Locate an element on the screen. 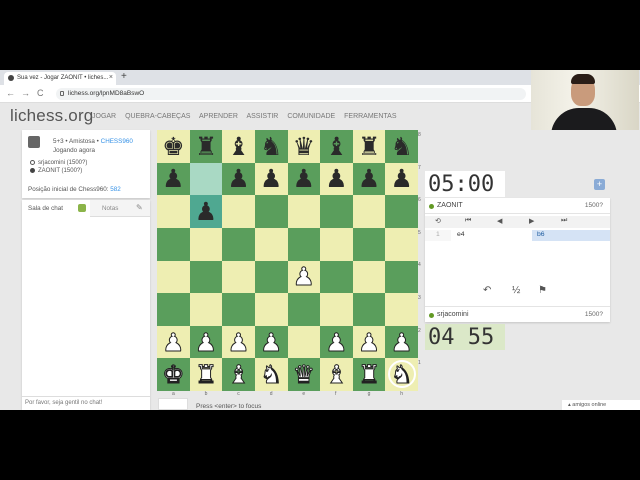 The height and width of the screenshot is (480, 640). square-f2: ♟ is located at coordinates (336, 342).